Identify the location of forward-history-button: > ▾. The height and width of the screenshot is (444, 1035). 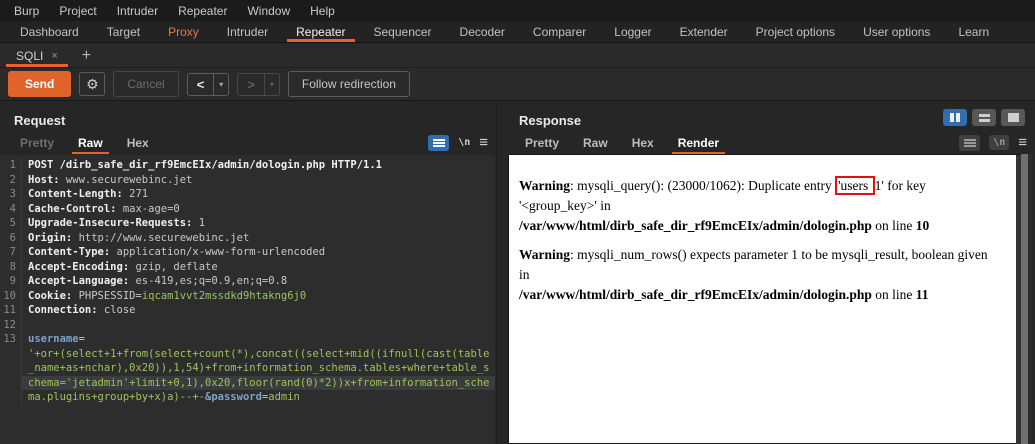
(258, 84).